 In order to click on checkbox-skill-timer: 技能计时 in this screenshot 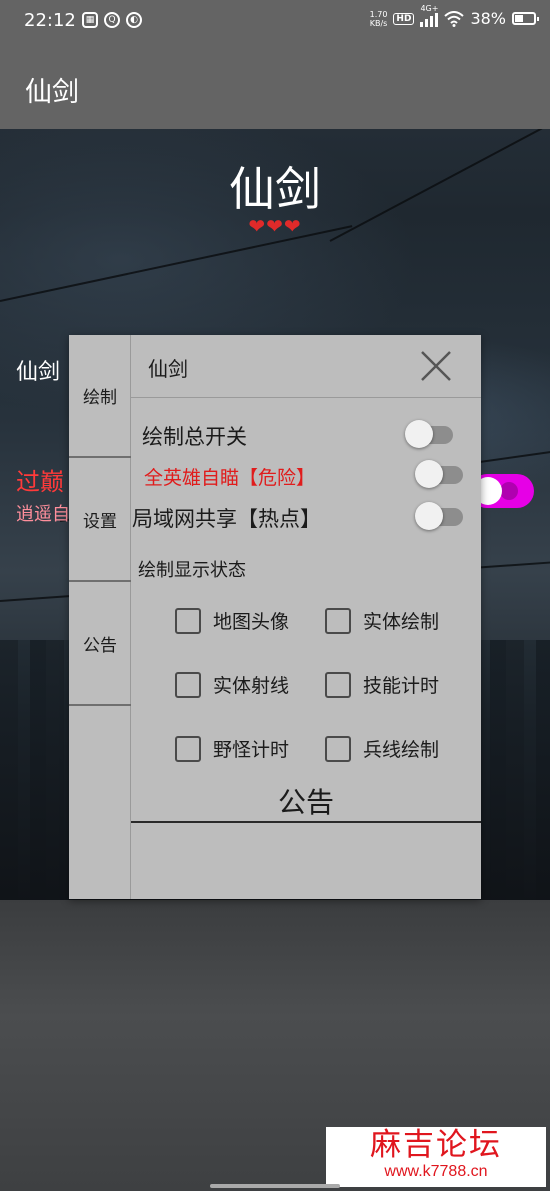, I will do `click(382, 684)`.